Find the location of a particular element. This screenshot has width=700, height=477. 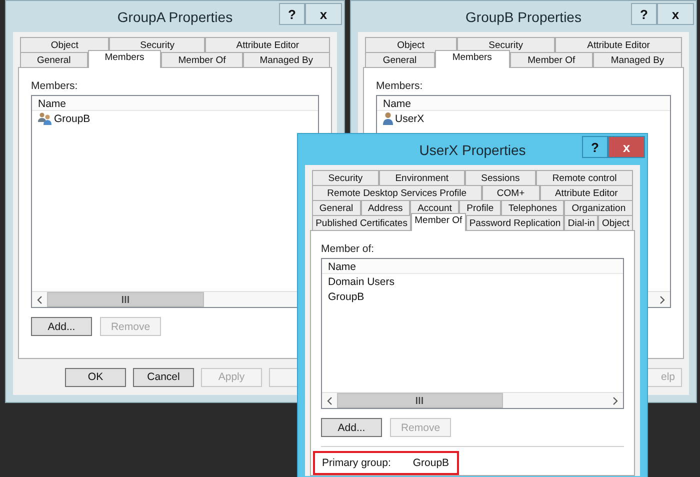

tab: Sessions is located at coordinates (500, 177).